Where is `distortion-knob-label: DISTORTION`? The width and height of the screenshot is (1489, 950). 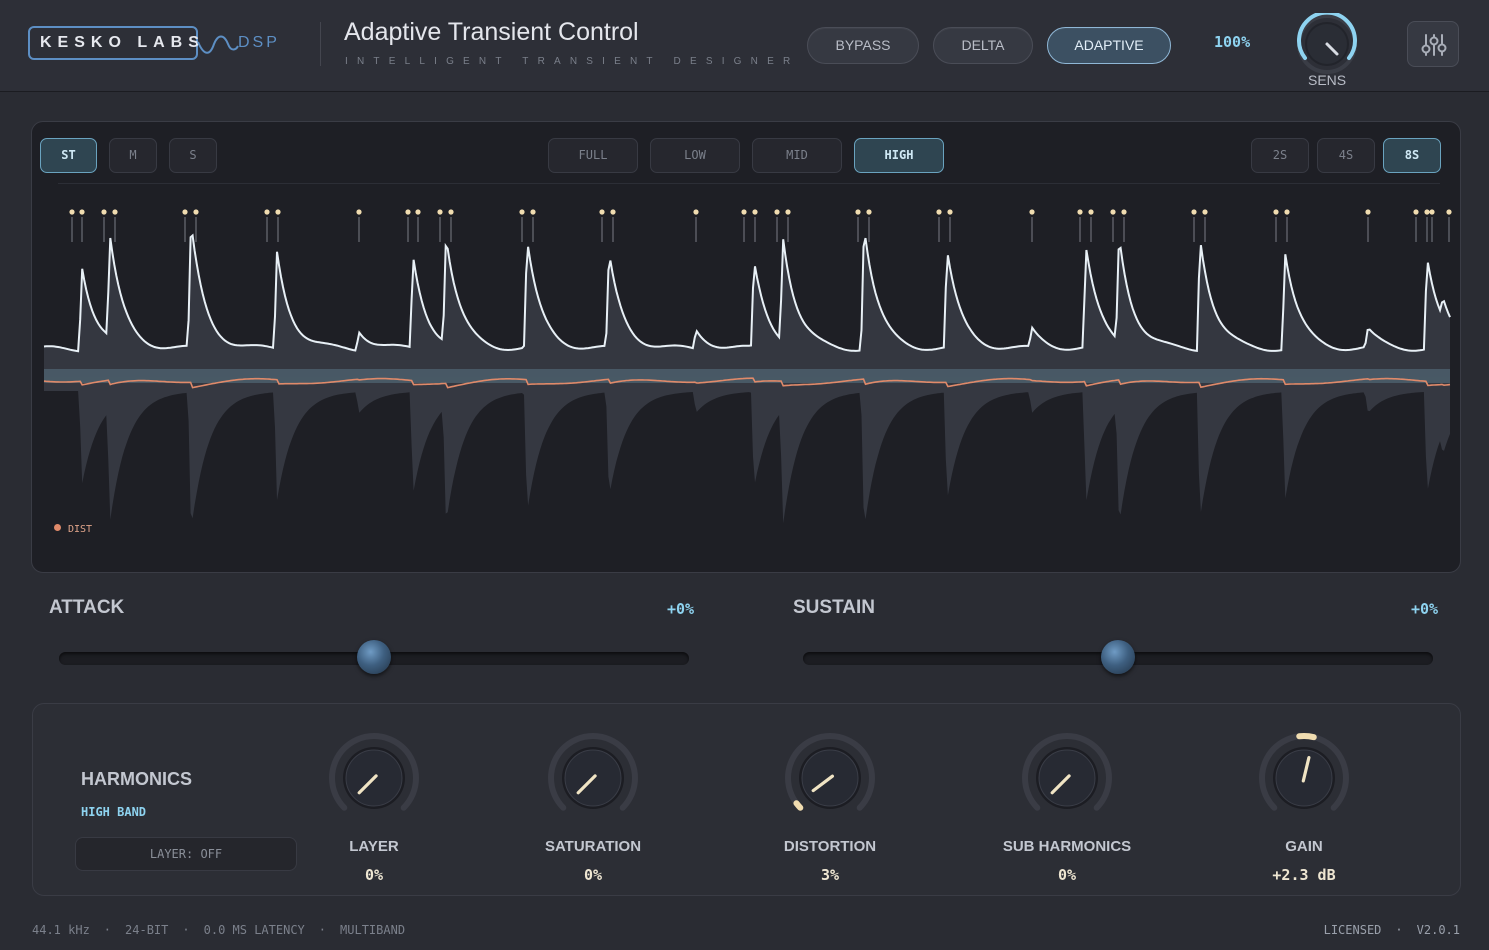 distortion-knob-label: DISTORTION is located at coordinates (830, 846).